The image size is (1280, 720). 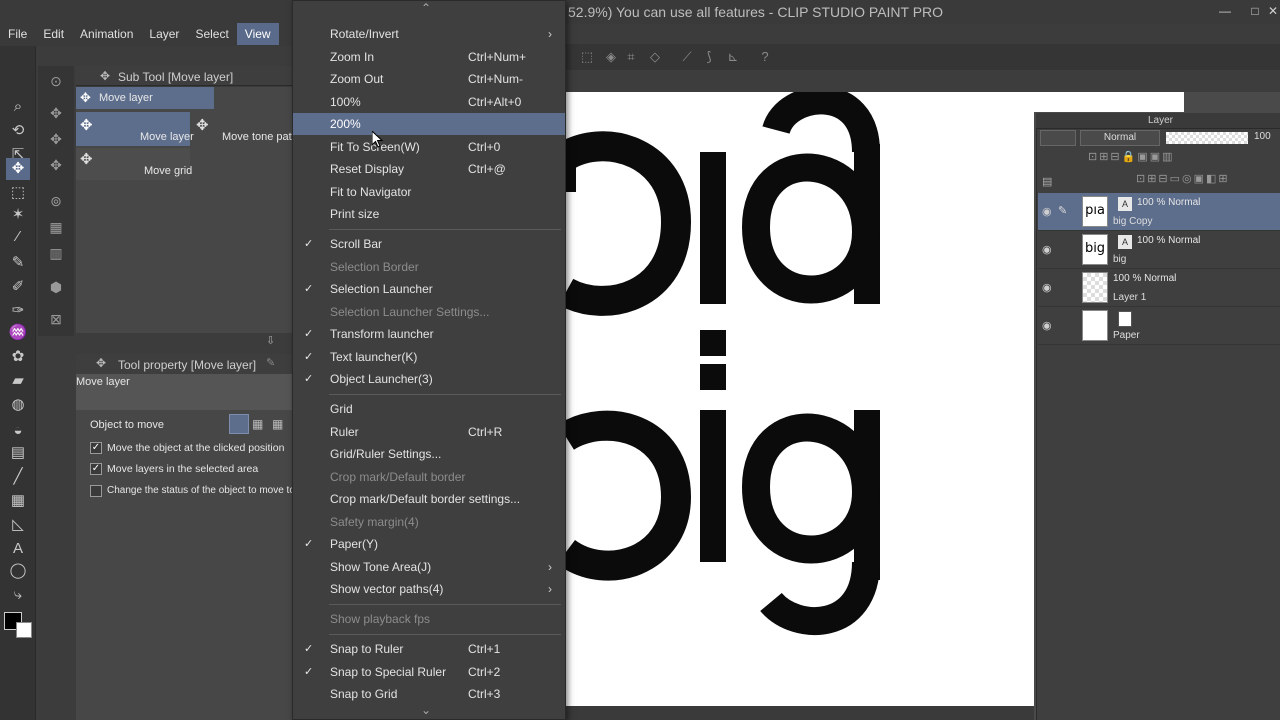 I want to click on menu-item-200: 200%, so click(x=429, y=124).